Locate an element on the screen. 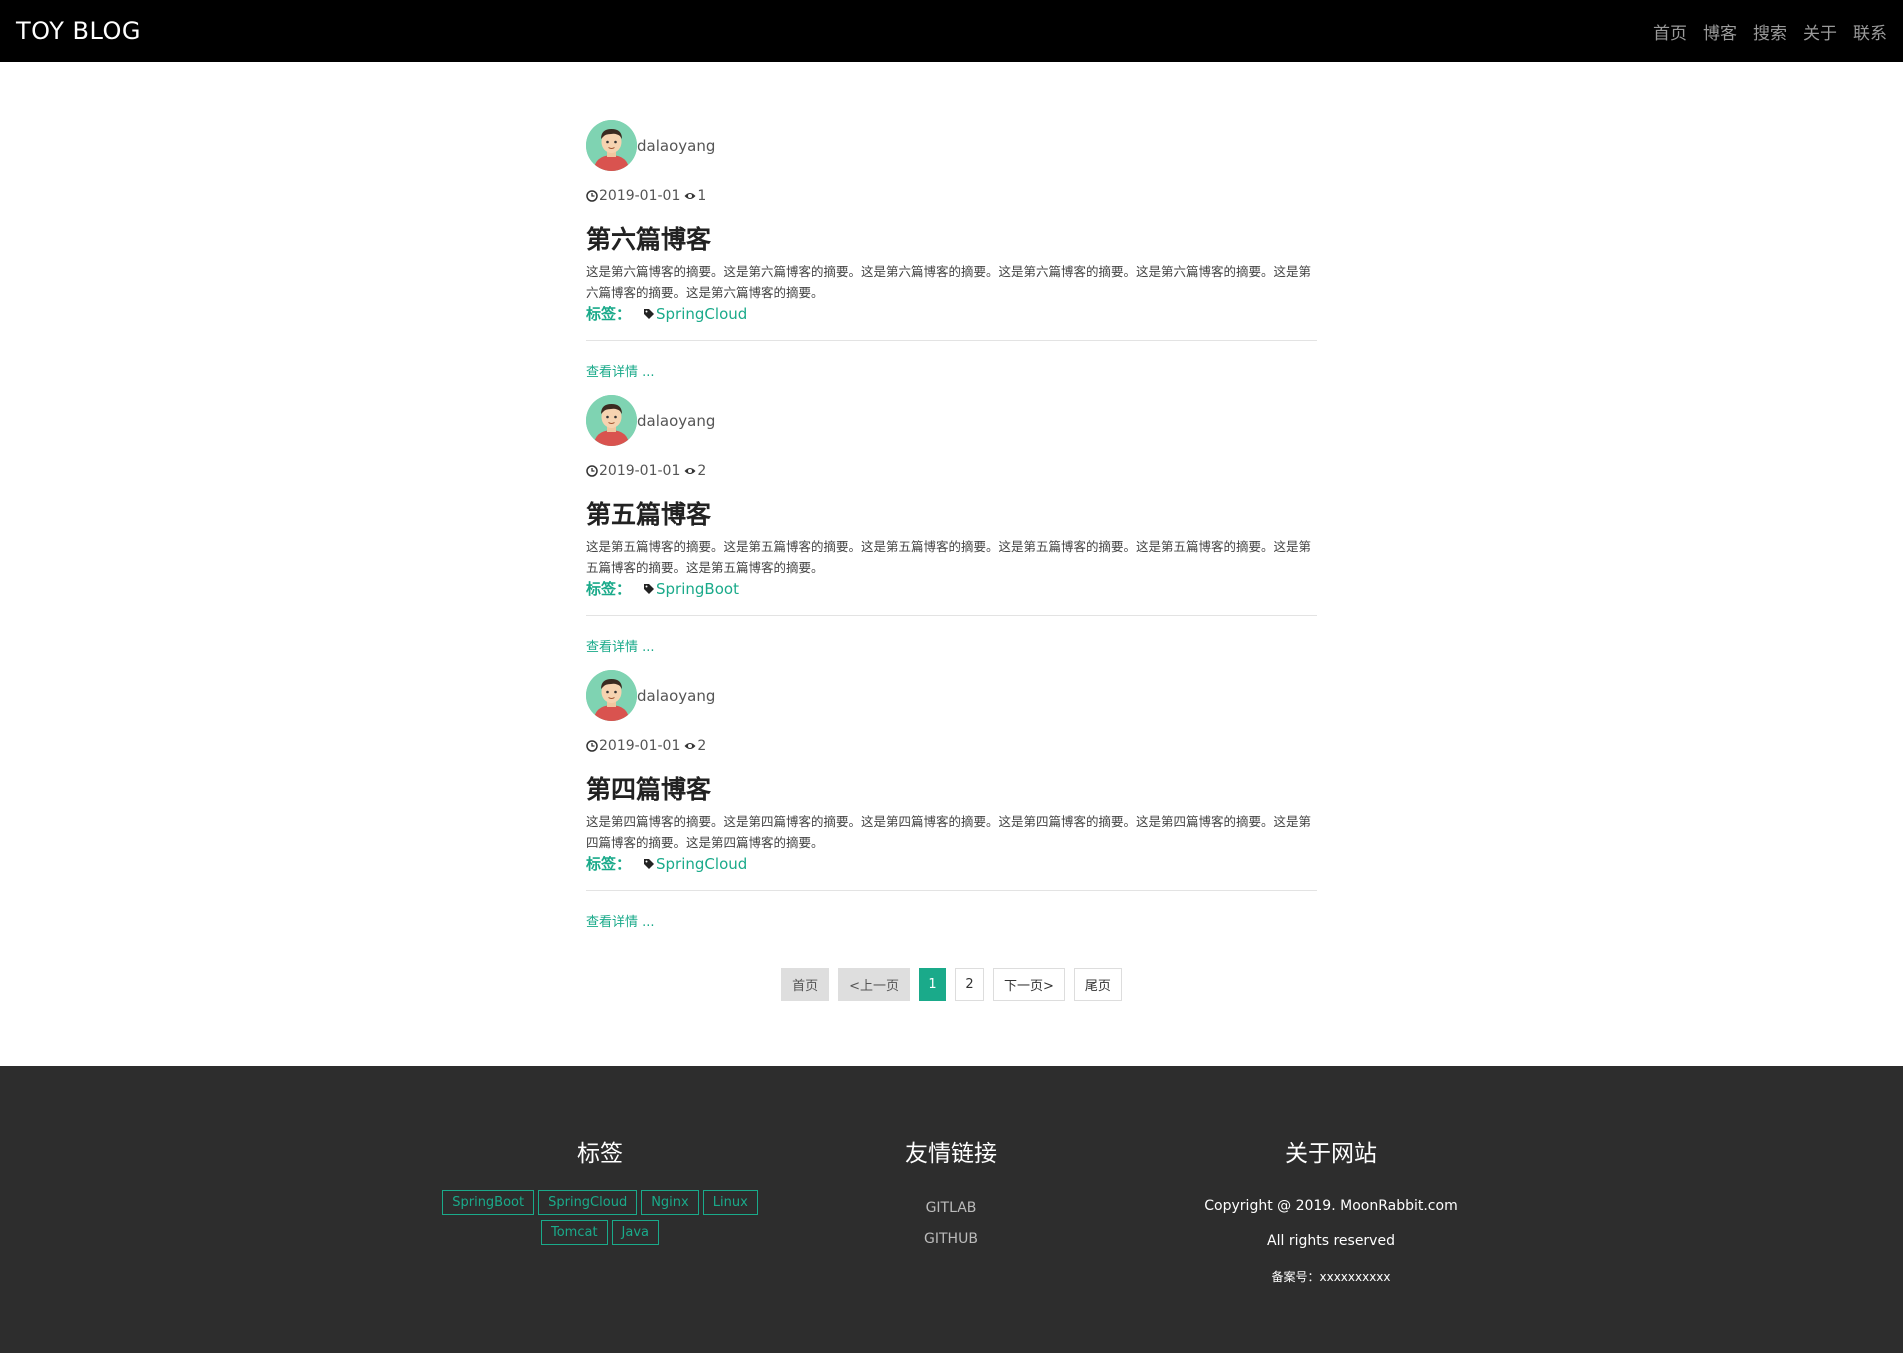  nav-contact: 联系 is located at coordinates (1870, 31).